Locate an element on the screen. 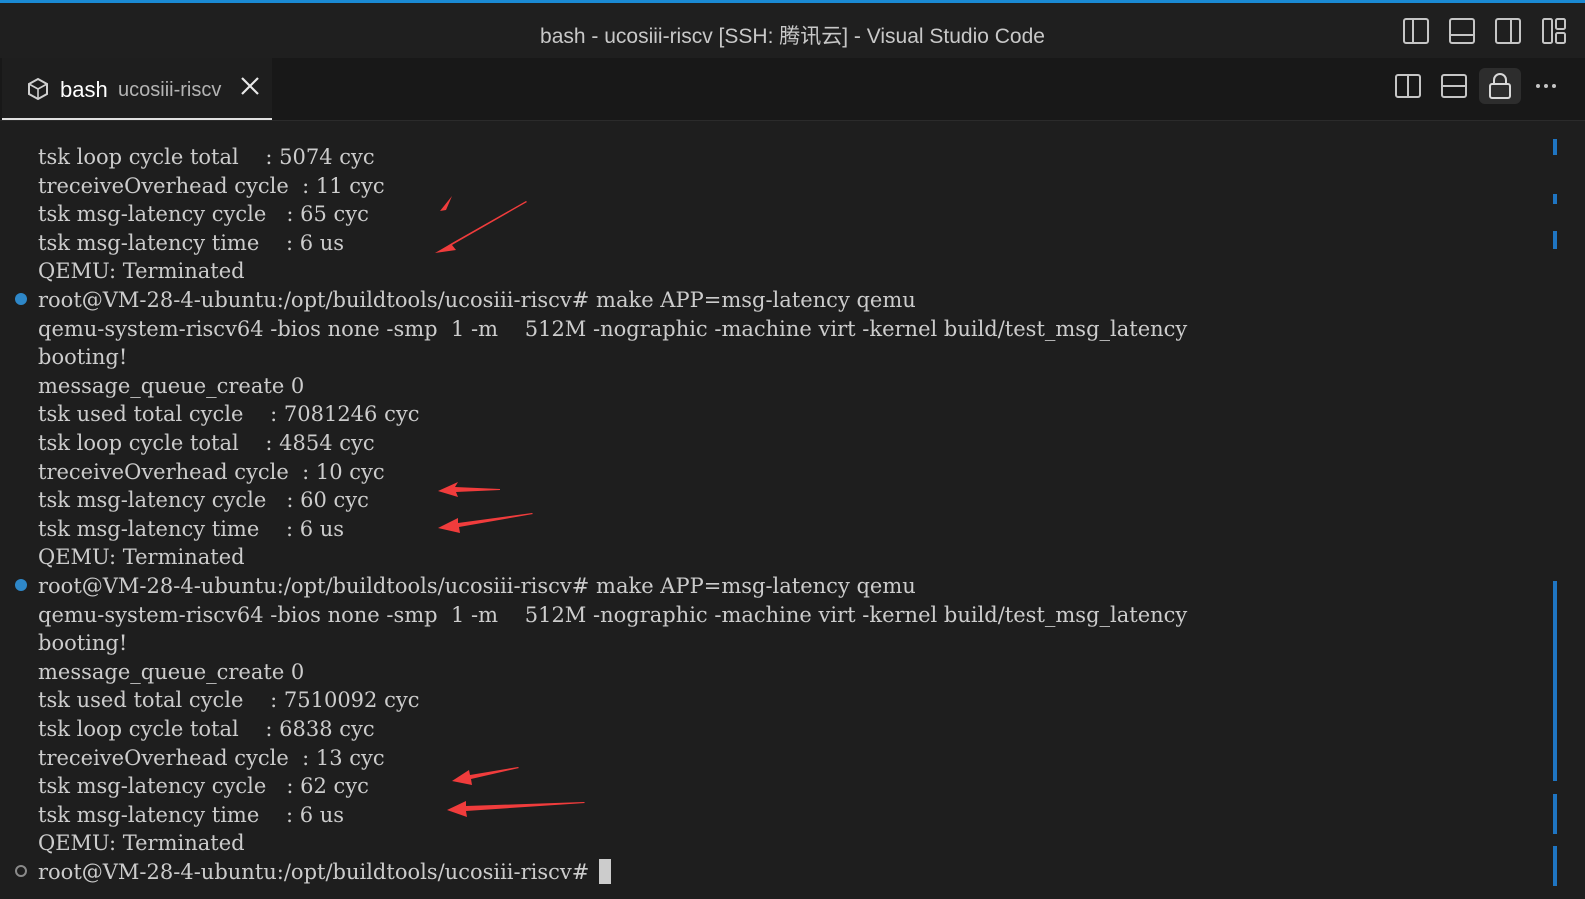 The image size is (1585, 899). editor-tab-bar: bash ucosiii-riscv is located at coordinates (792, 89).